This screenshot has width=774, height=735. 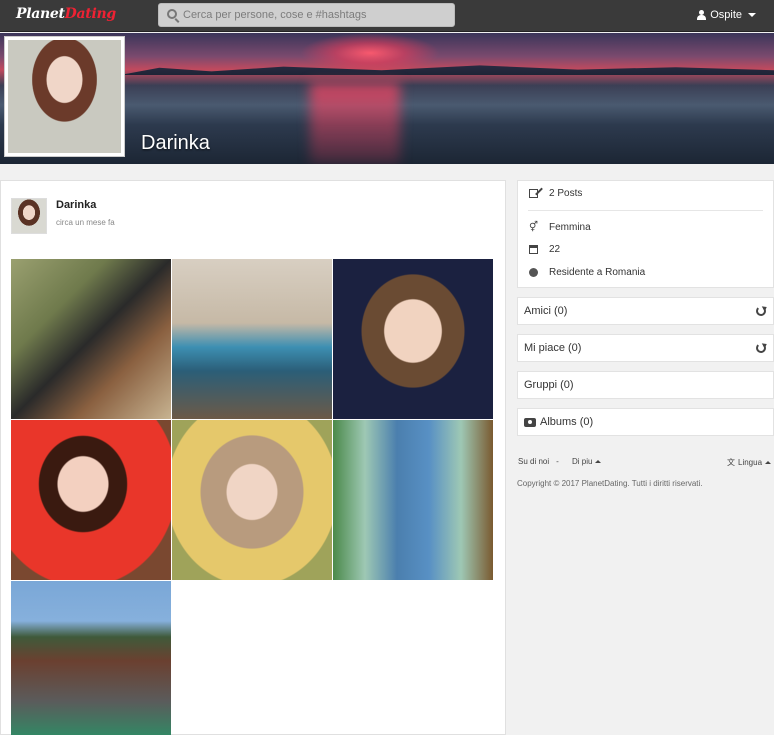 I want to click on likes-label: Mi piace (0), so click(x=553, y=348).